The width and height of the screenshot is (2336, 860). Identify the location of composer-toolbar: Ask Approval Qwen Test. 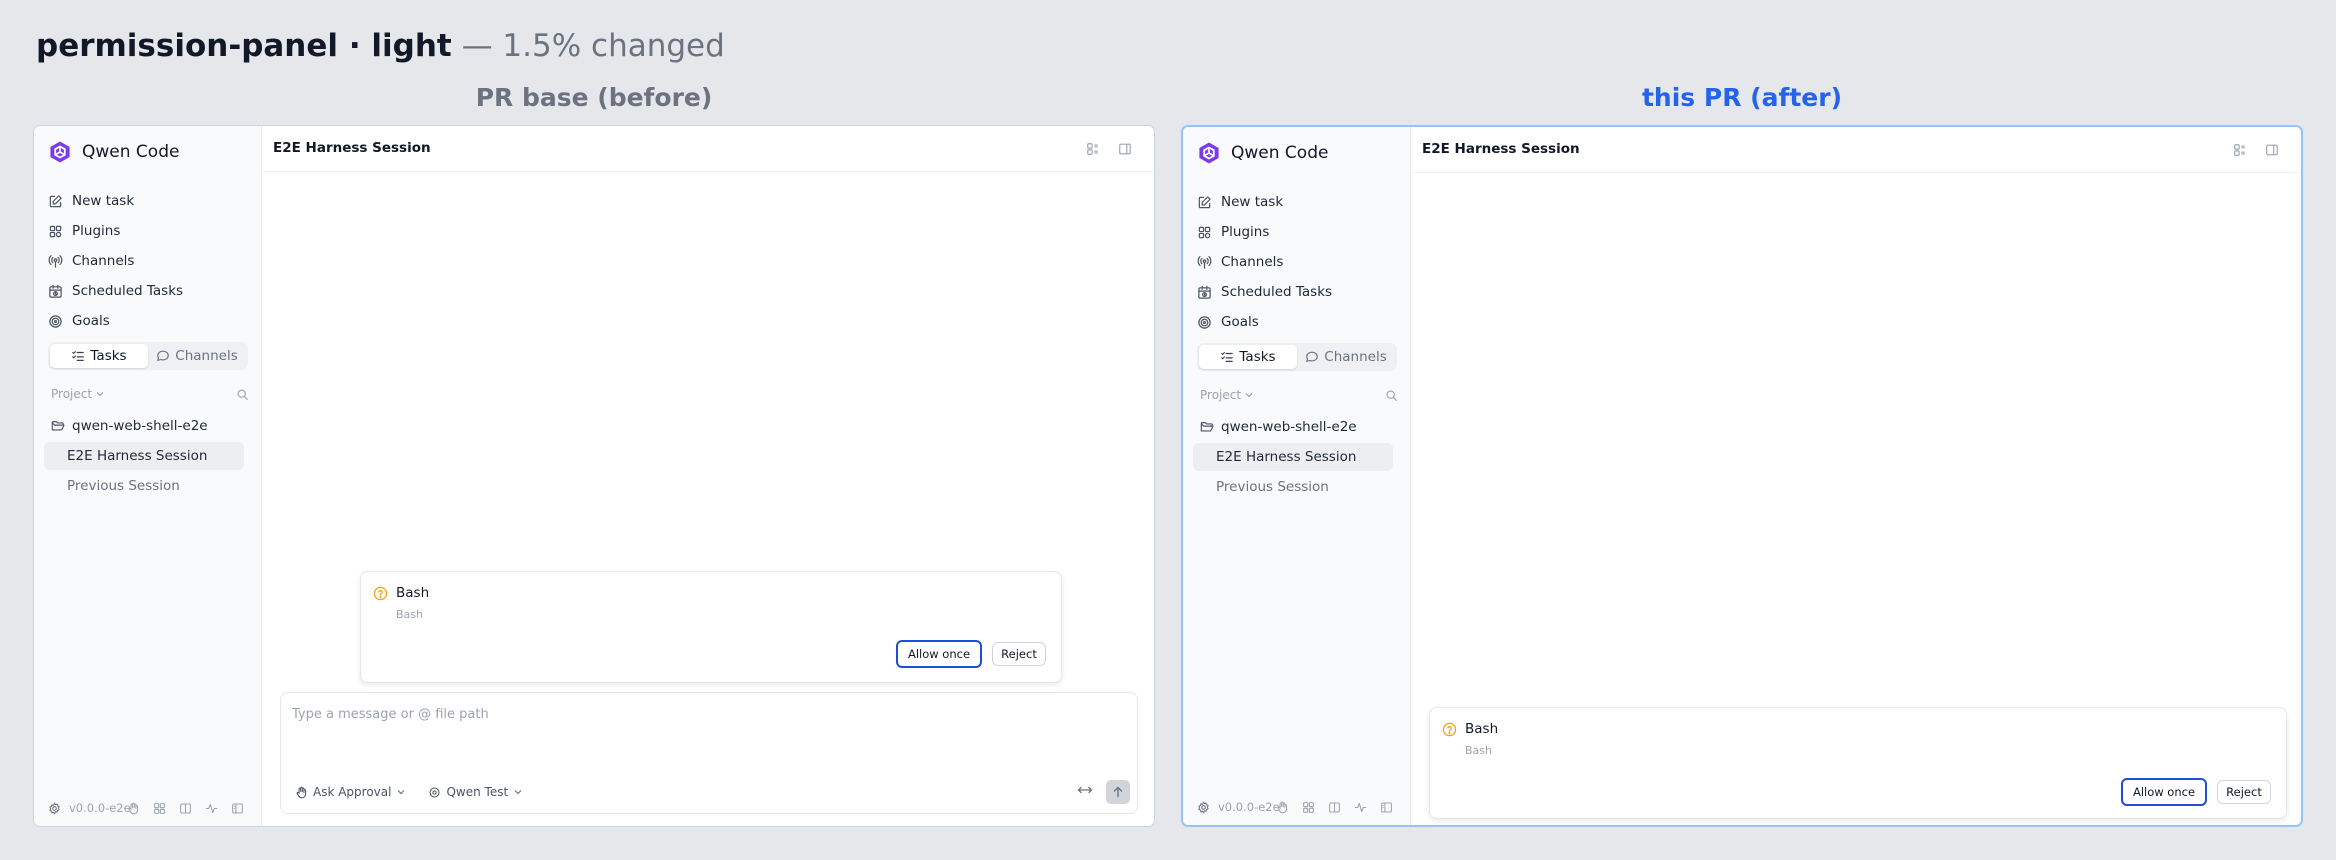
(409, 792).